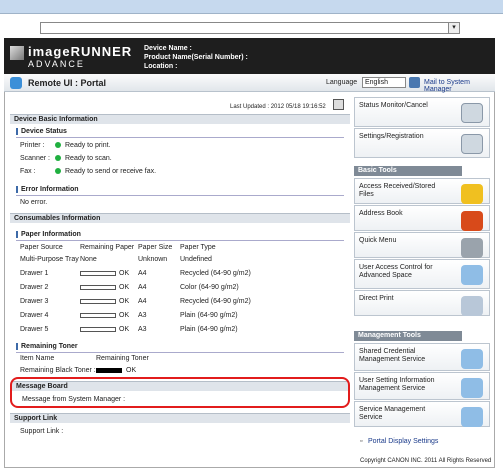 The image size is (503, 472). Describe the element at coordinates (35, 158) in the screenshot. I see `scanner-label: Scanner :` at that location.